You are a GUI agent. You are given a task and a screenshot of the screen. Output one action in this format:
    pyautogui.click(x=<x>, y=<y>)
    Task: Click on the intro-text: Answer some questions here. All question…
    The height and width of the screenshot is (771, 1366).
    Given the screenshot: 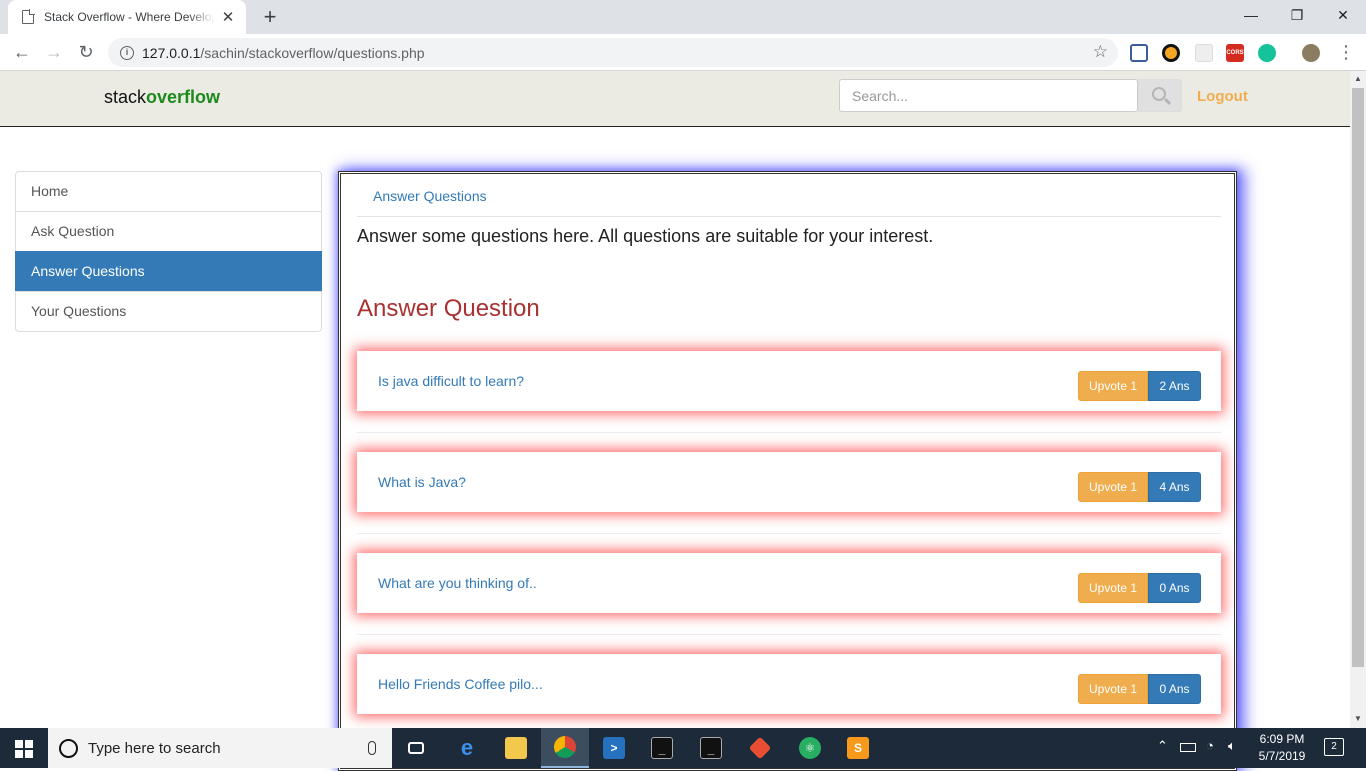 What is the action you would take?
    pyautogui.click(x=645, y=236)
    